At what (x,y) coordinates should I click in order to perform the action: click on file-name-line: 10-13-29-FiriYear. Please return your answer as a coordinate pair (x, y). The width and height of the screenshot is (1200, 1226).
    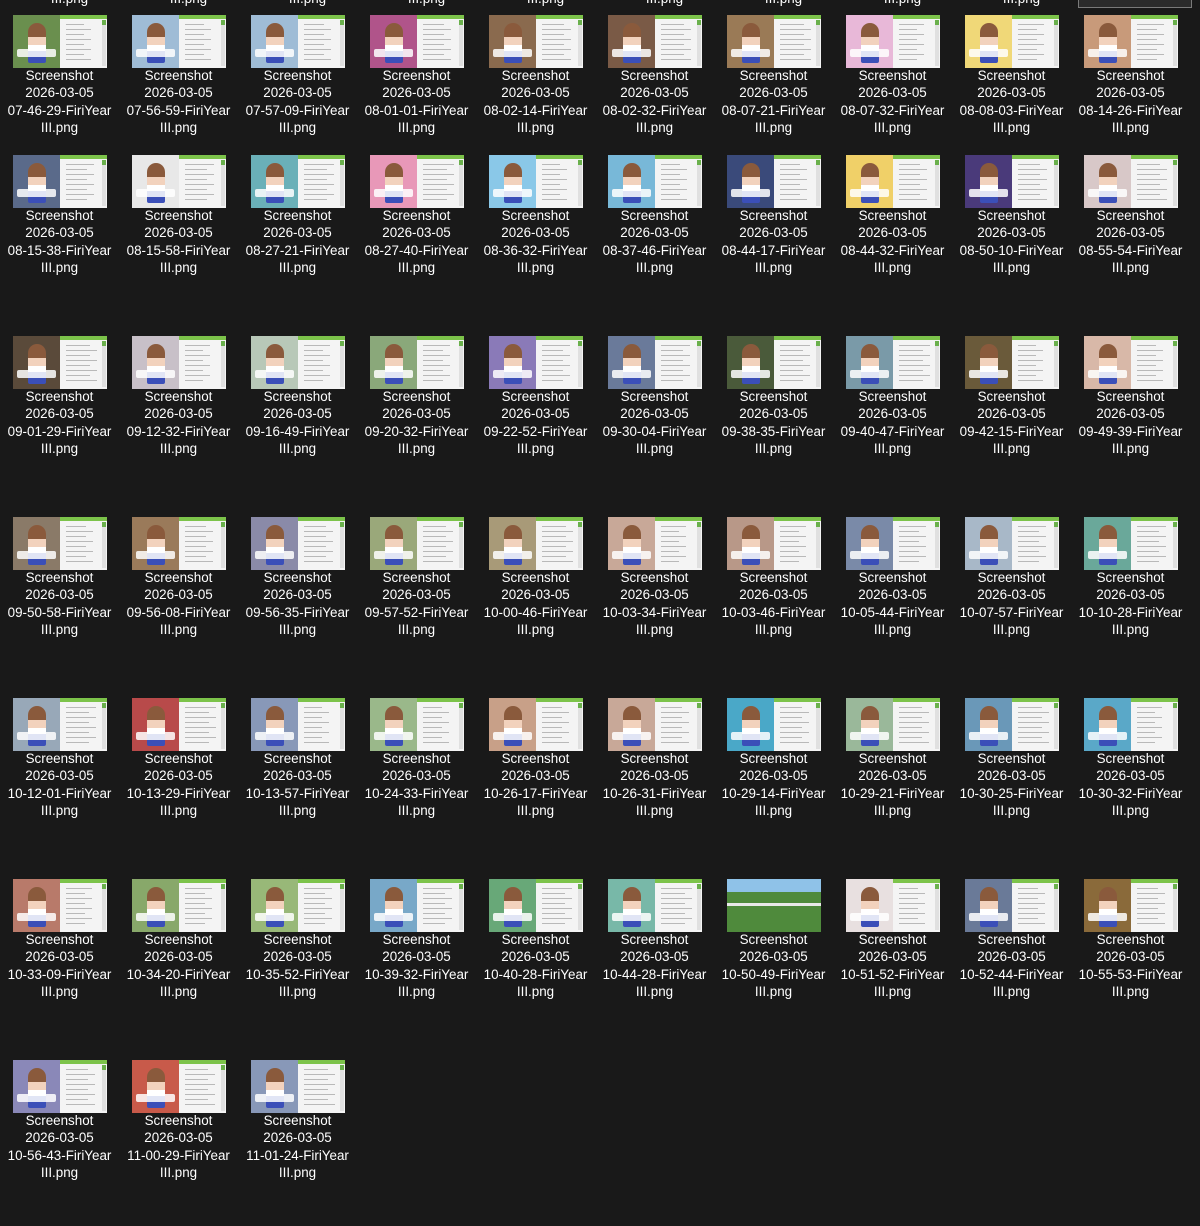
    Looking at the image, I should click on (178, 793).